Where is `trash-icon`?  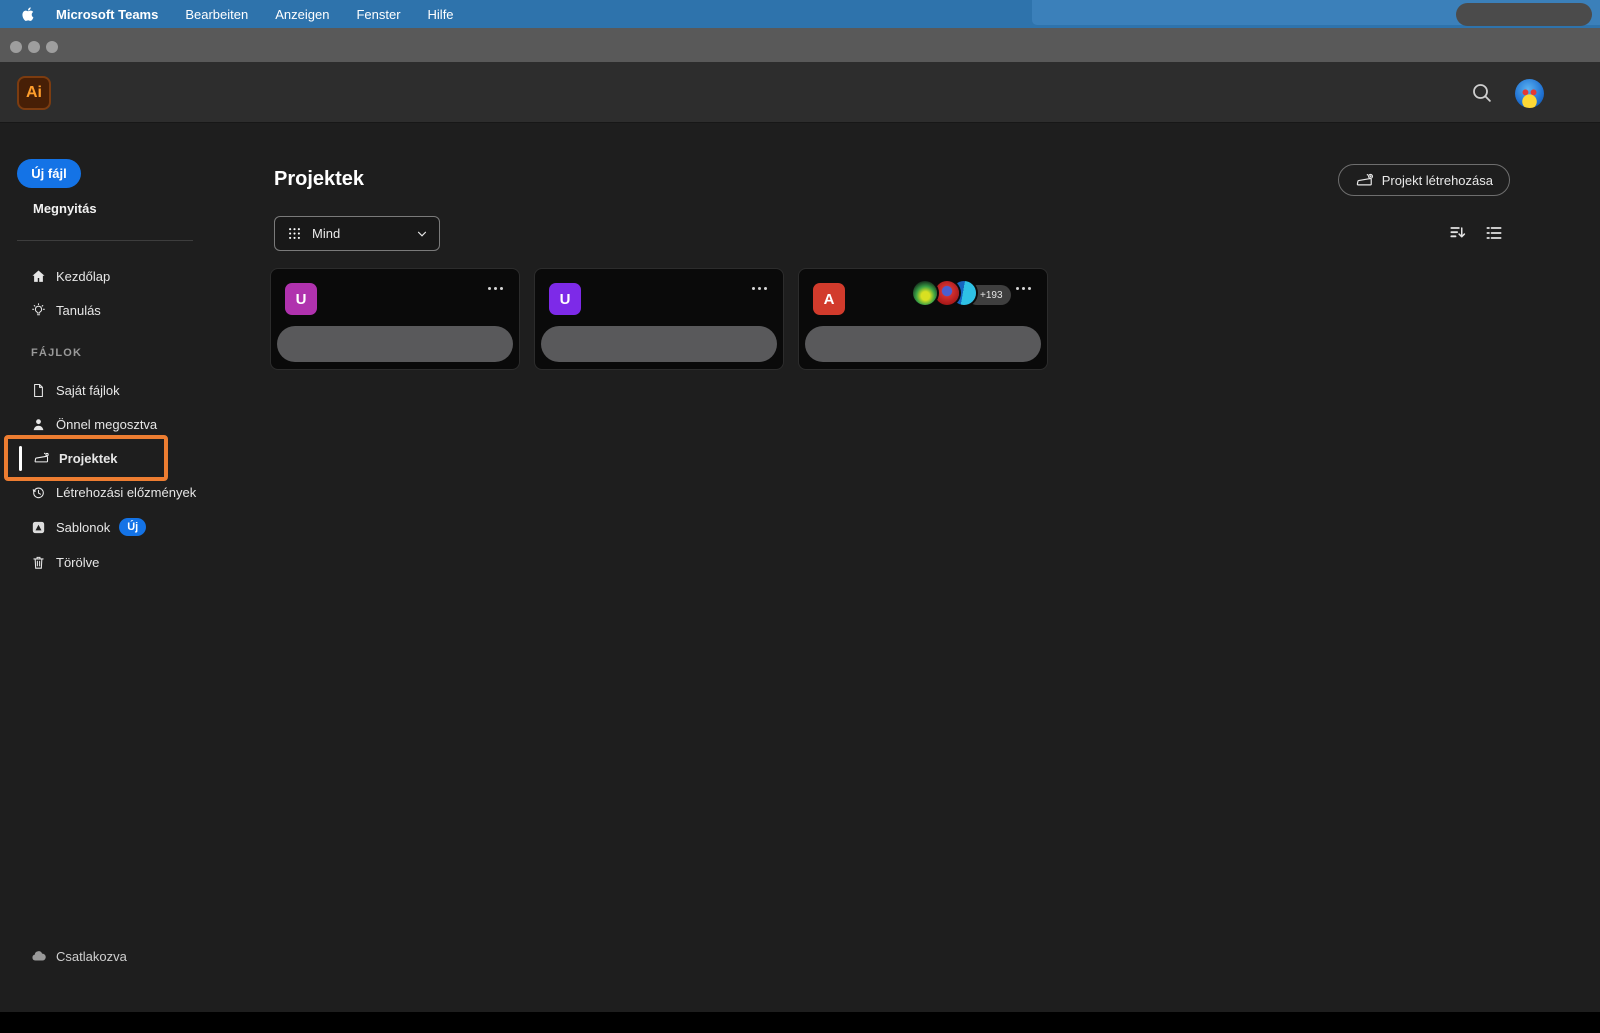
trash-icon is located at coordinates (38, 562).